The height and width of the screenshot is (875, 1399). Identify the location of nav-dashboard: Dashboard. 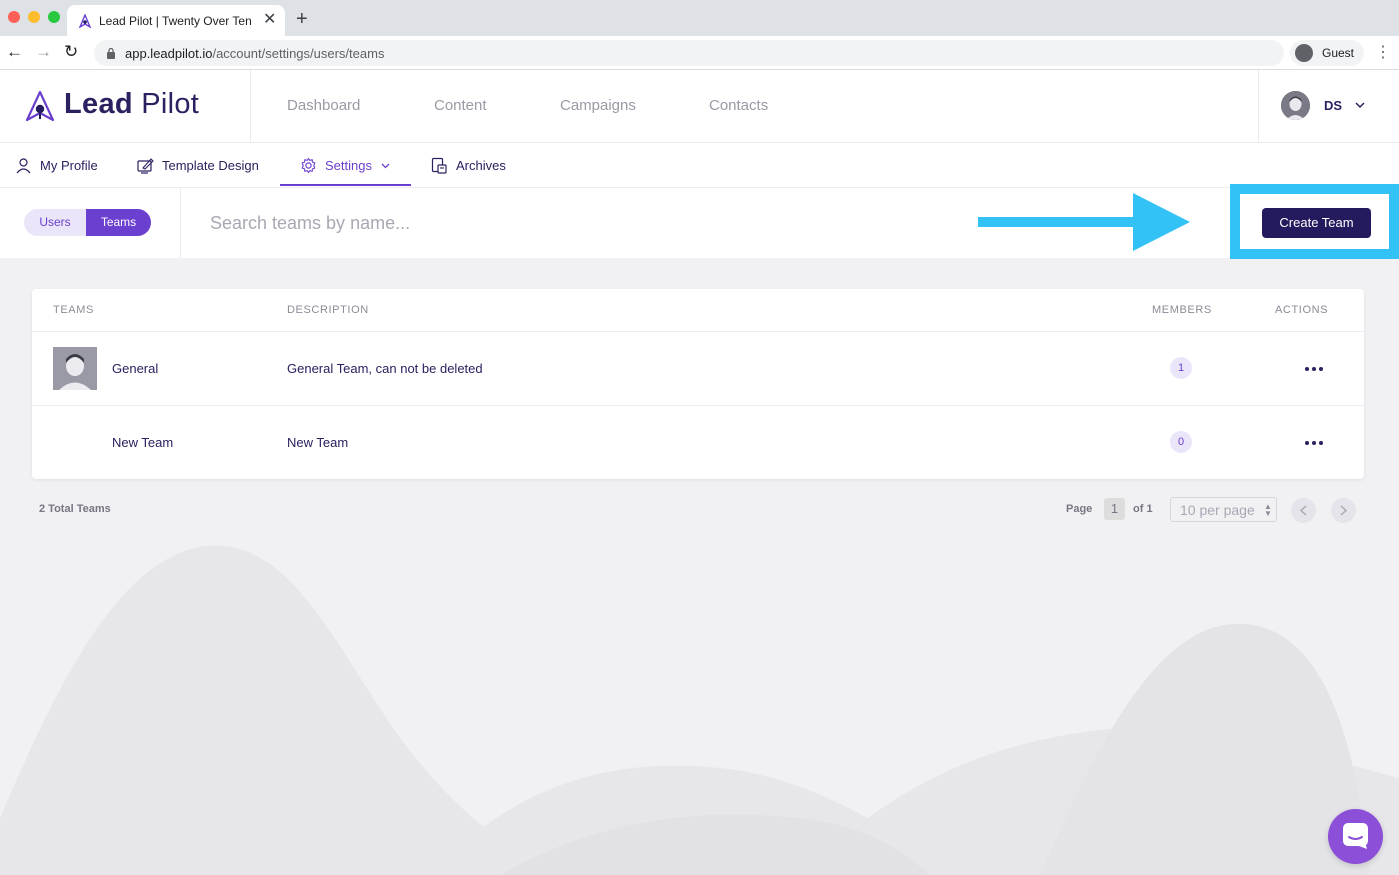
(323, 105).